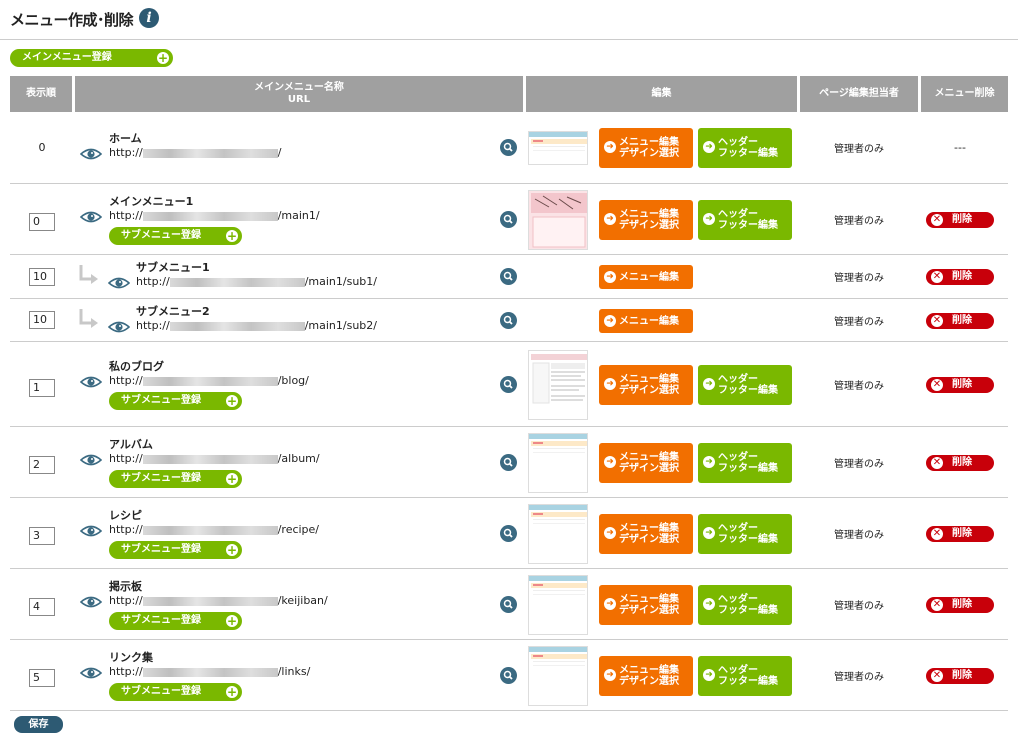 The width and height of the screenshot is (1018, 740). What do you see at coordinates (256, 326) in the screenshot?
I see `menu-url: http:// /main1/sub2/` at bounding box center [256, 326].